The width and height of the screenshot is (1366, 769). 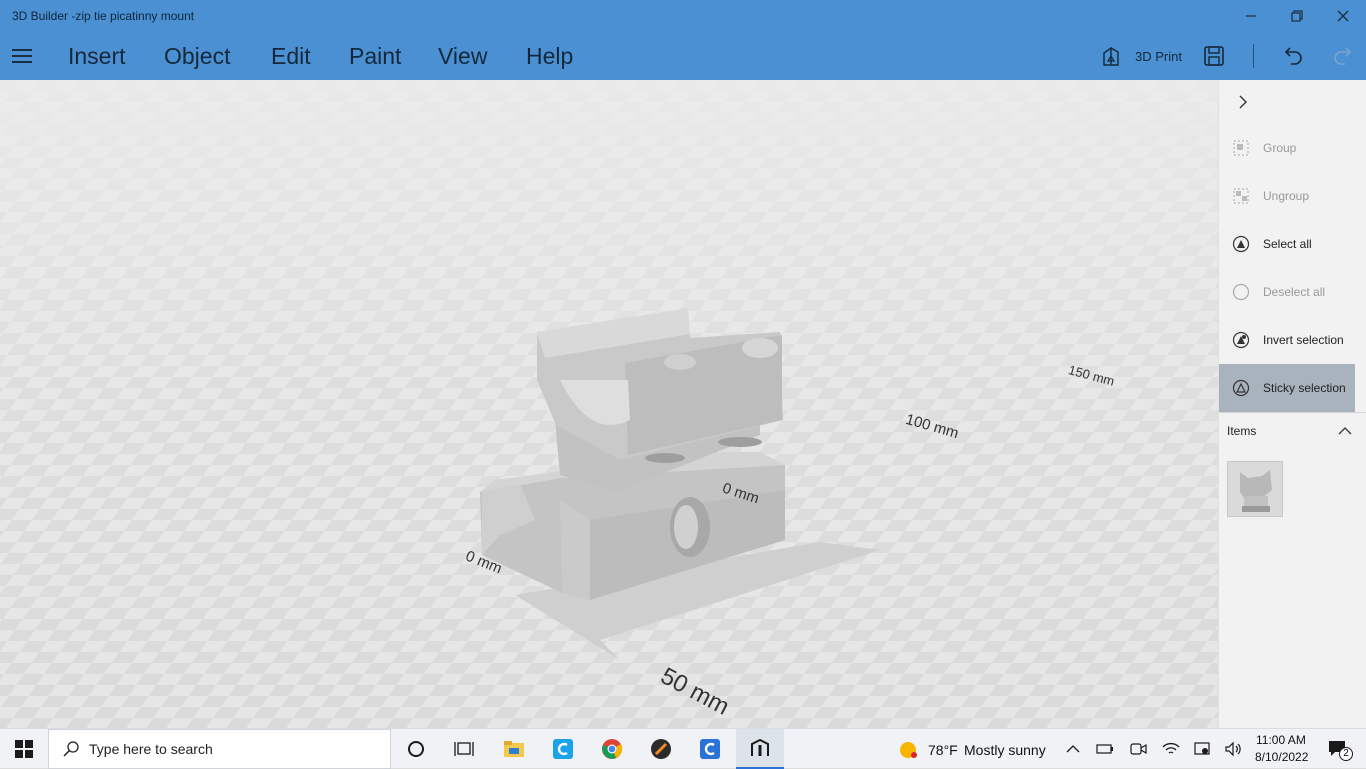 I want to click on clock-time: 11:00 AM, so click(x=1281, y=740).